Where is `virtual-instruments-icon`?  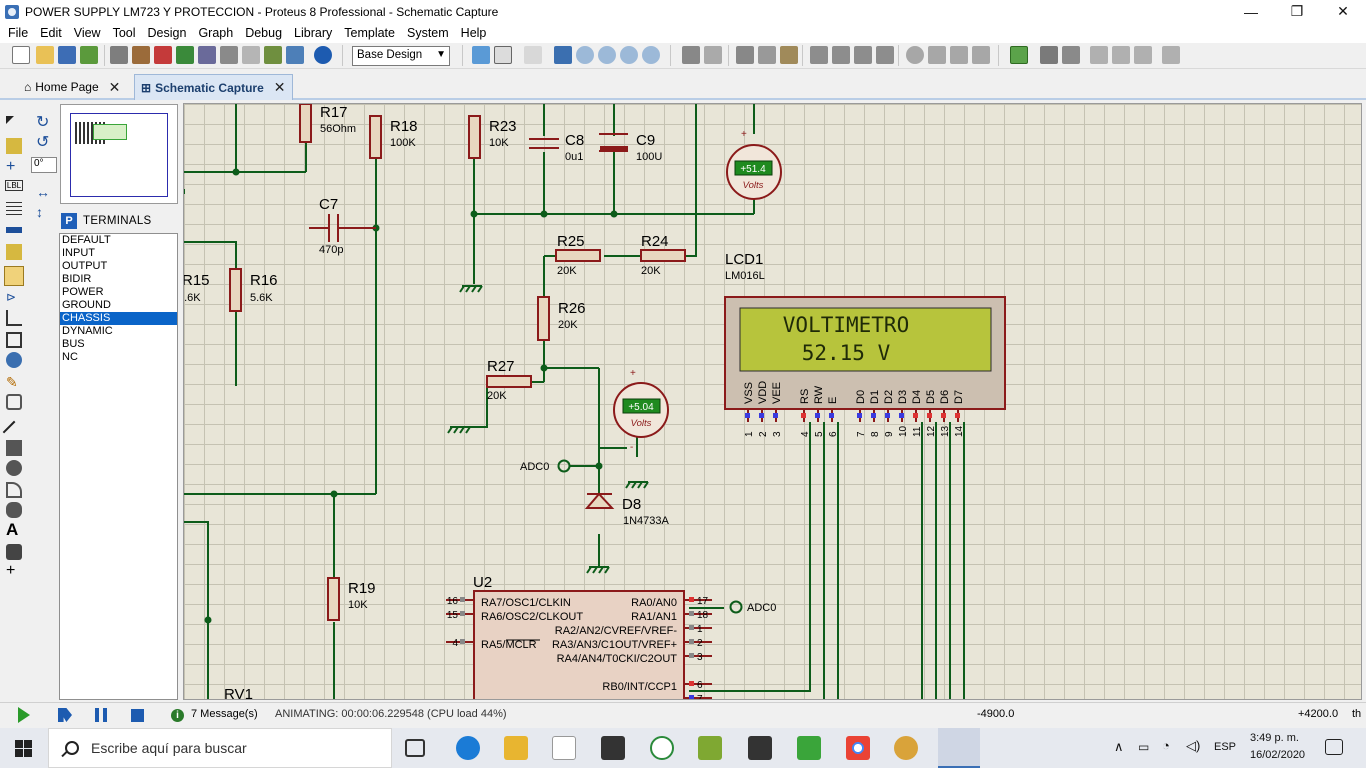 virtual-instruments-icon is located at coordinates (14, 402).